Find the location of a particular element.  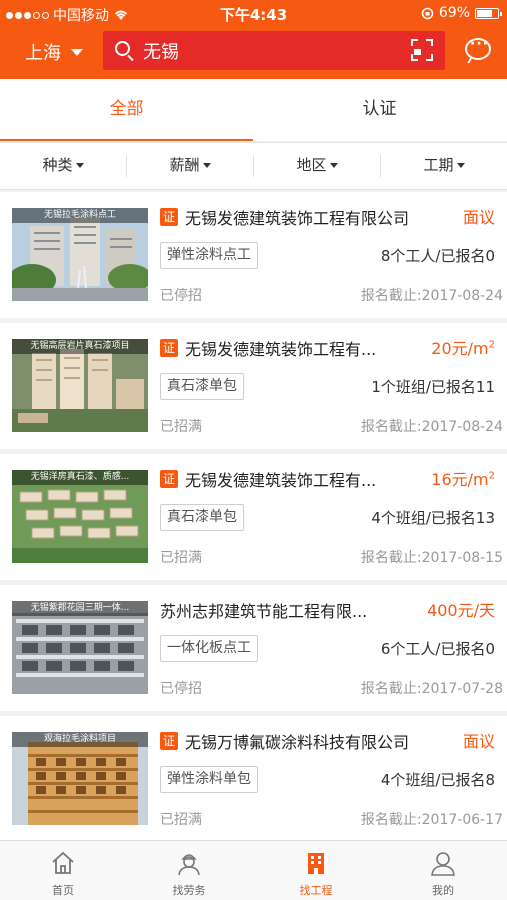

signup-count: 1个班组/已报名11 is located at coordinates (433, 387).